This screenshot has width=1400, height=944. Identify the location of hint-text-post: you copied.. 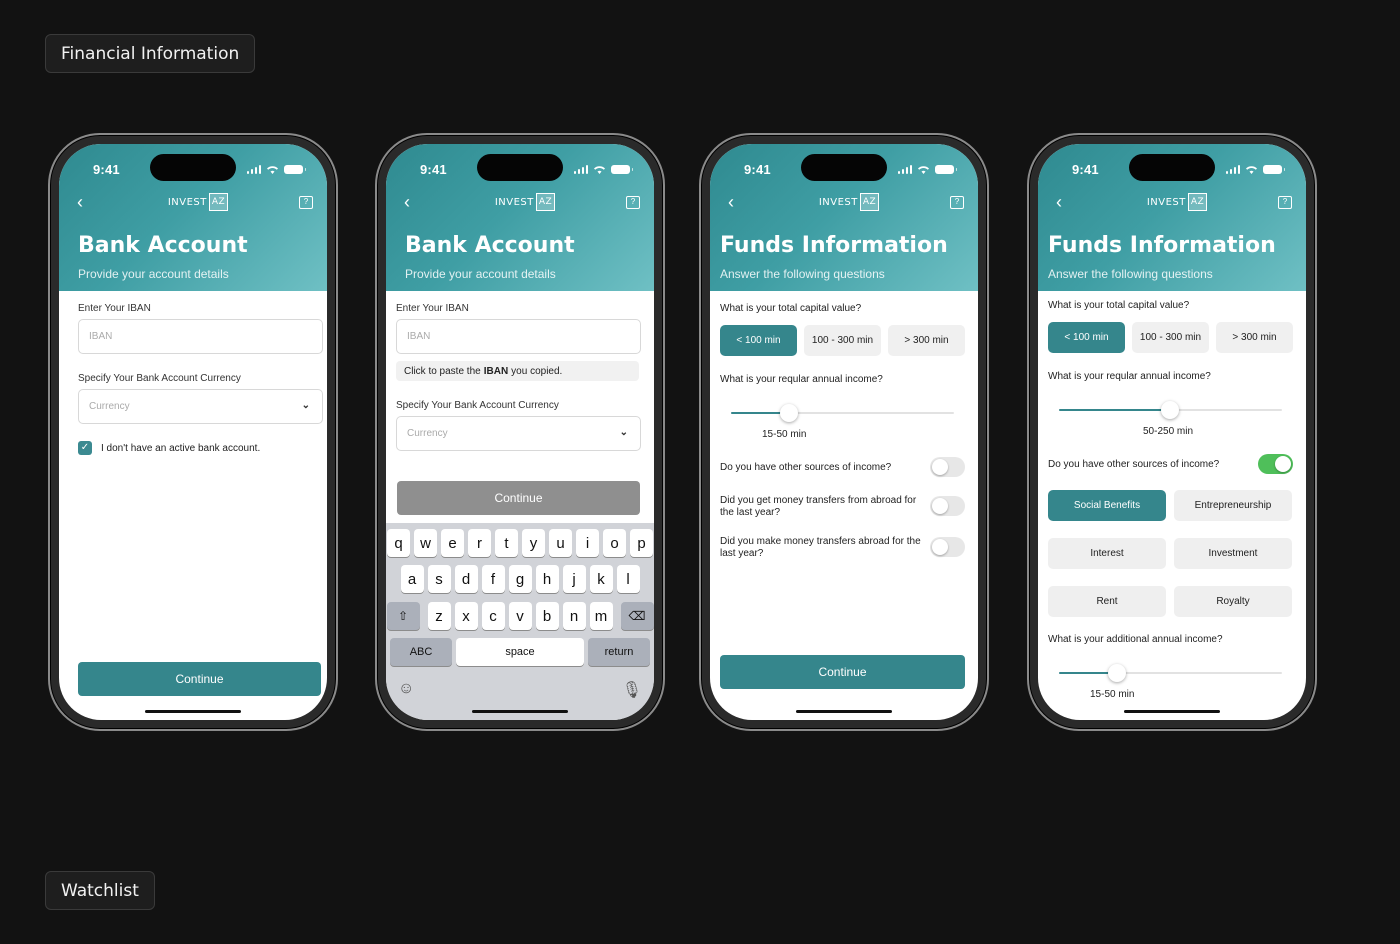
(537, 371).